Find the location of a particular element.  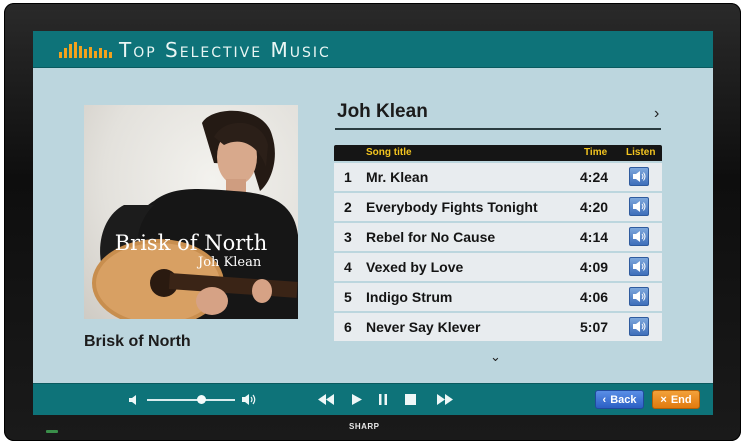

bottom-bar: ‹ Back × End is located at coordinates (373, 399).